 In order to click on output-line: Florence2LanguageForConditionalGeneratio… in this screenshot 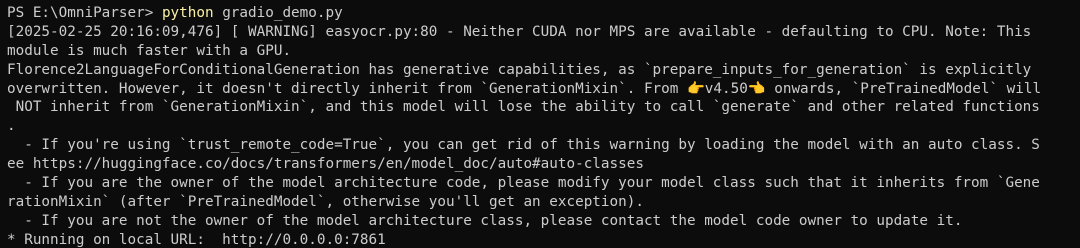, I will do `click(519, 69)`.